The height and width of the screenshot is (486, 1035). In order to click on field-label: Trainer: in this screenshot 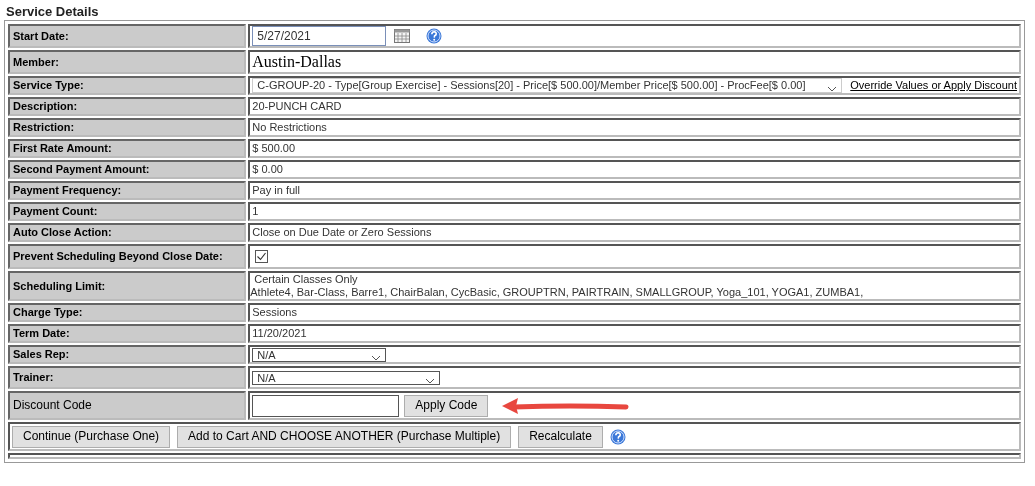, I will do `click(127, 377)`.